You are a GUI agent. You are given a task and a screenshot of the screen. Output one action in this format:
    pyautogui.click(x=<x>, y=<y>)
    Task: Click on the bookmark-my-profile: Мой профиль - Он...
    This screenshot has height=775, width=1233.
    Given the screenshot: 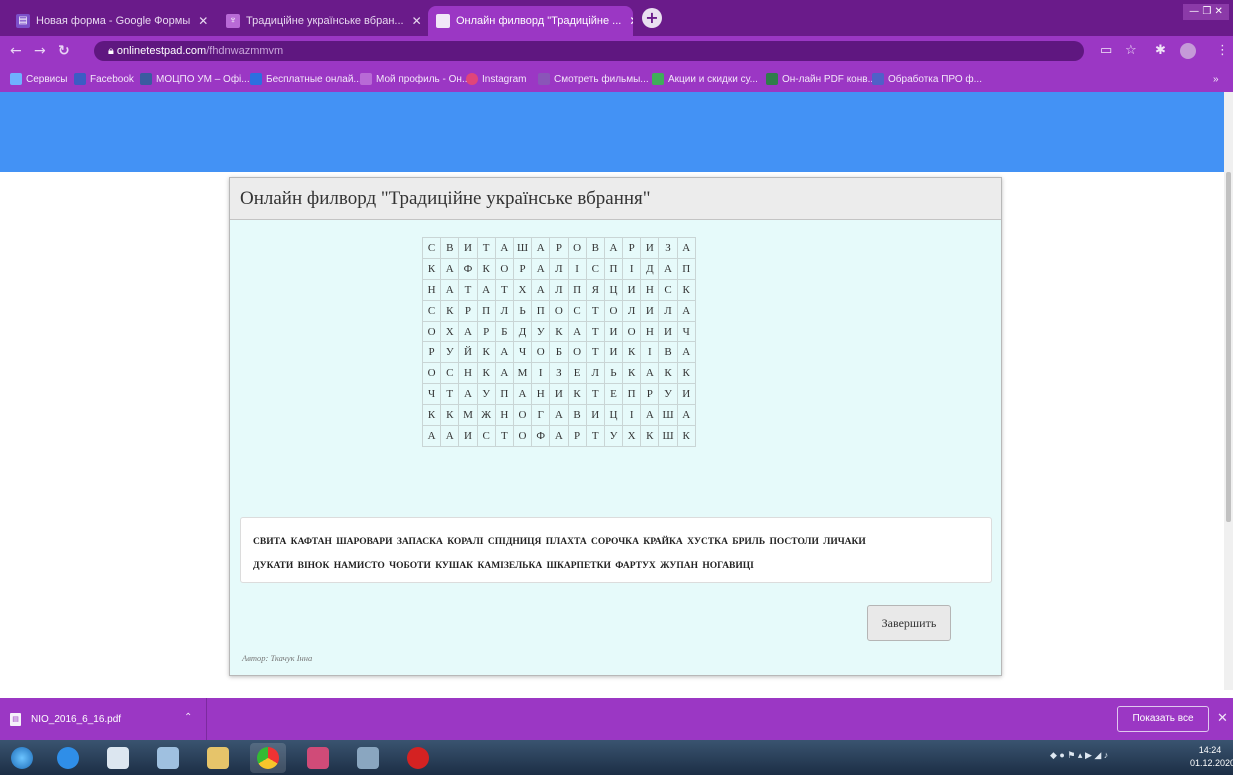 What is the action you would take?
    pyautogui.click(x=415, y=79)
    